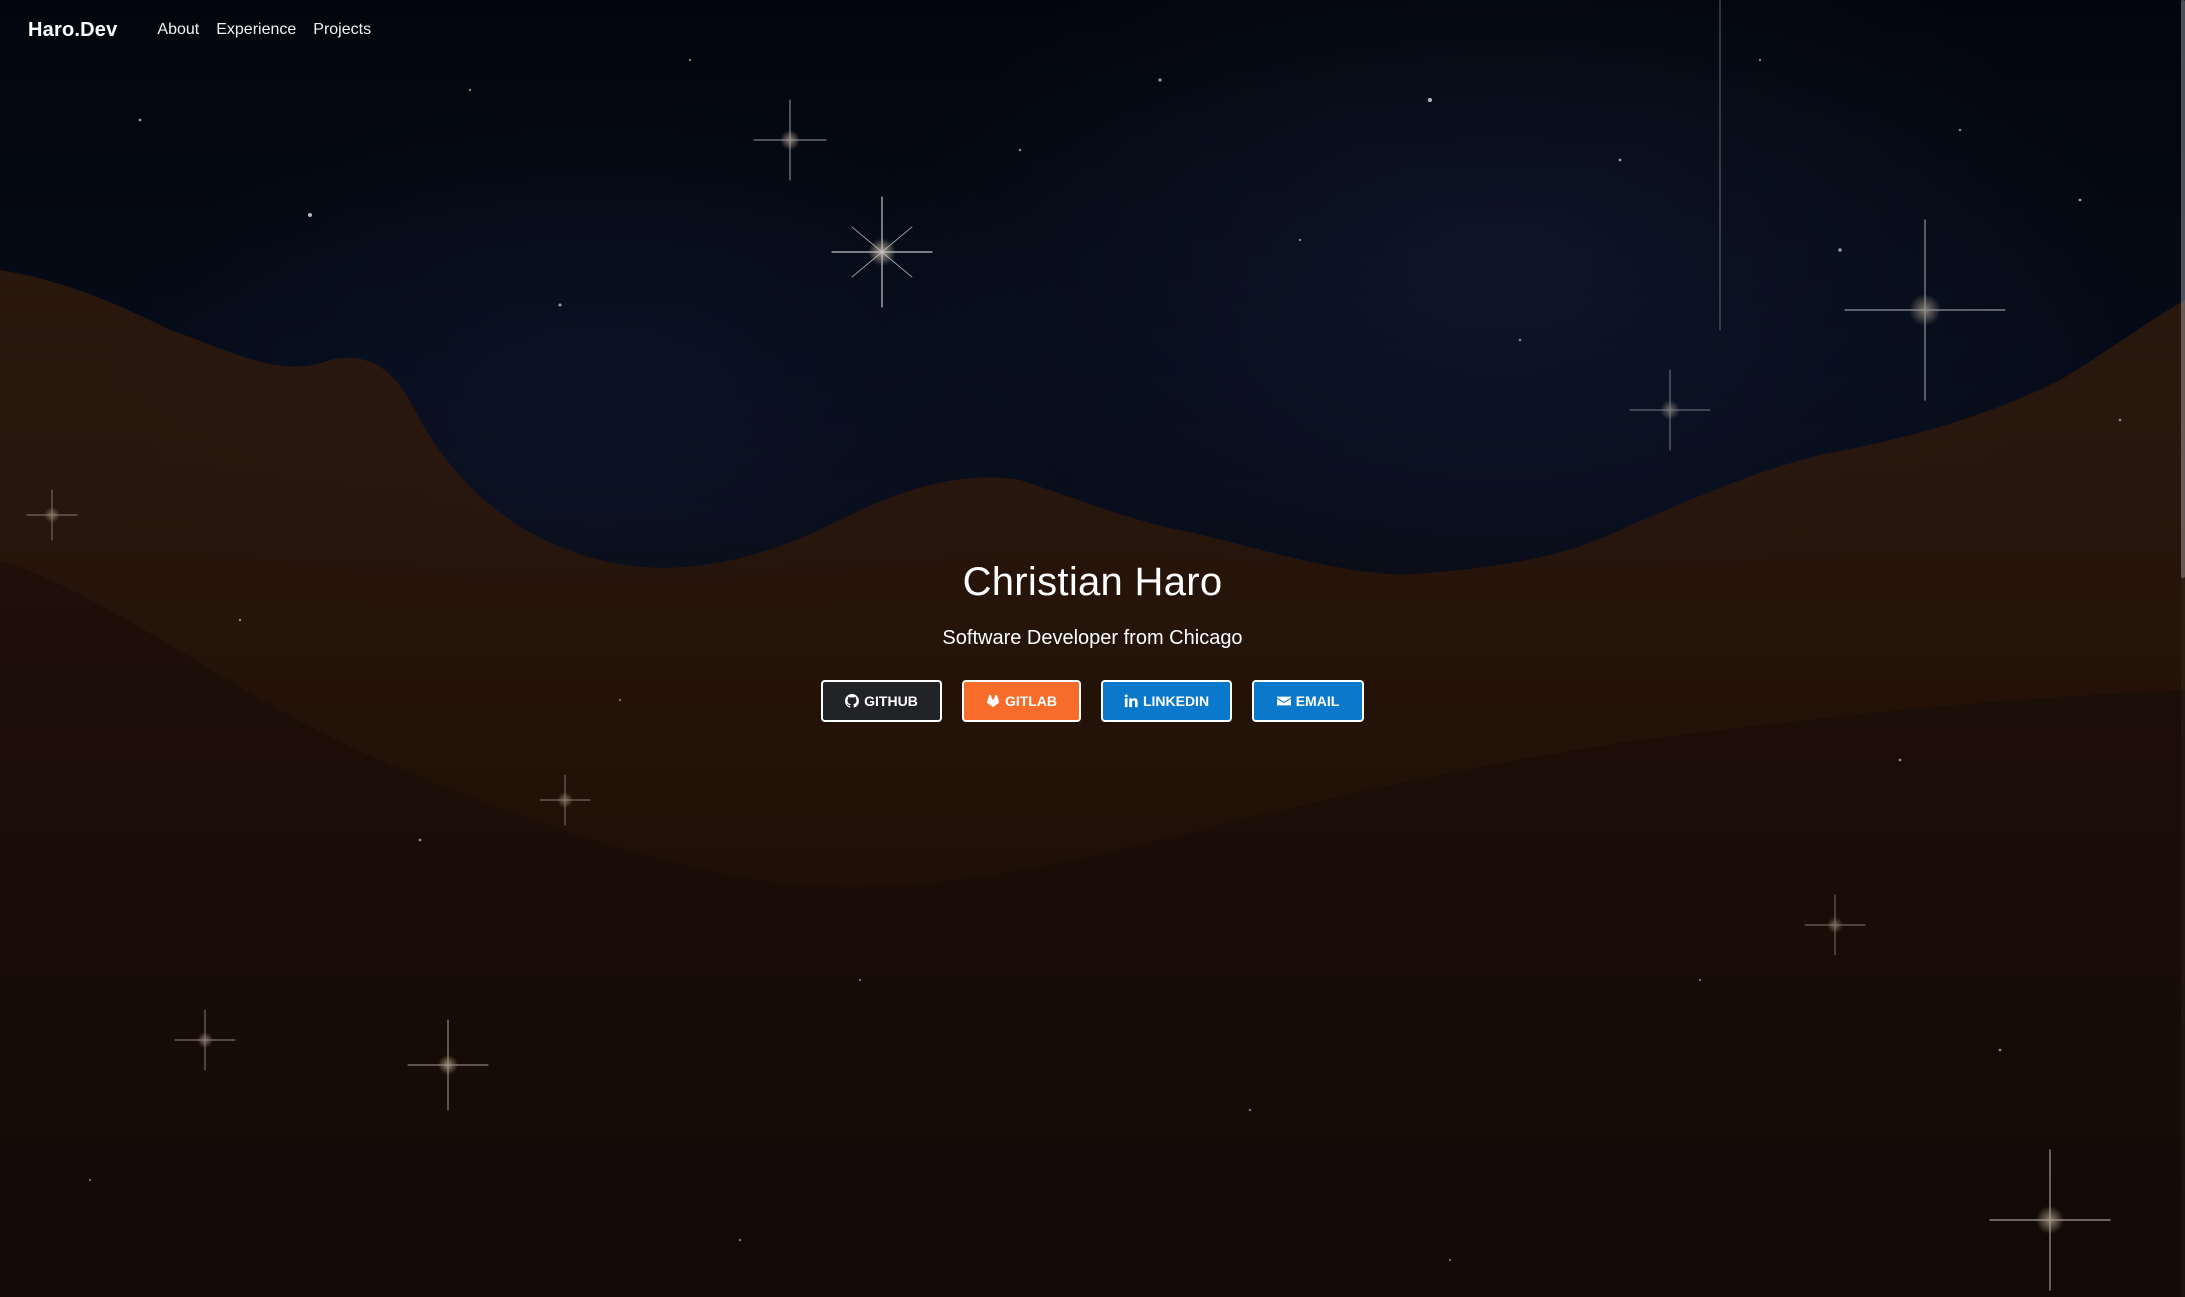 Image resolution: width=2185 pixels, height=1297 pixels. What do you see at coordinates (1092, 582) in the screenshot?
I see `hero-title: Christian Haro` at bounding box center [1092, 582].